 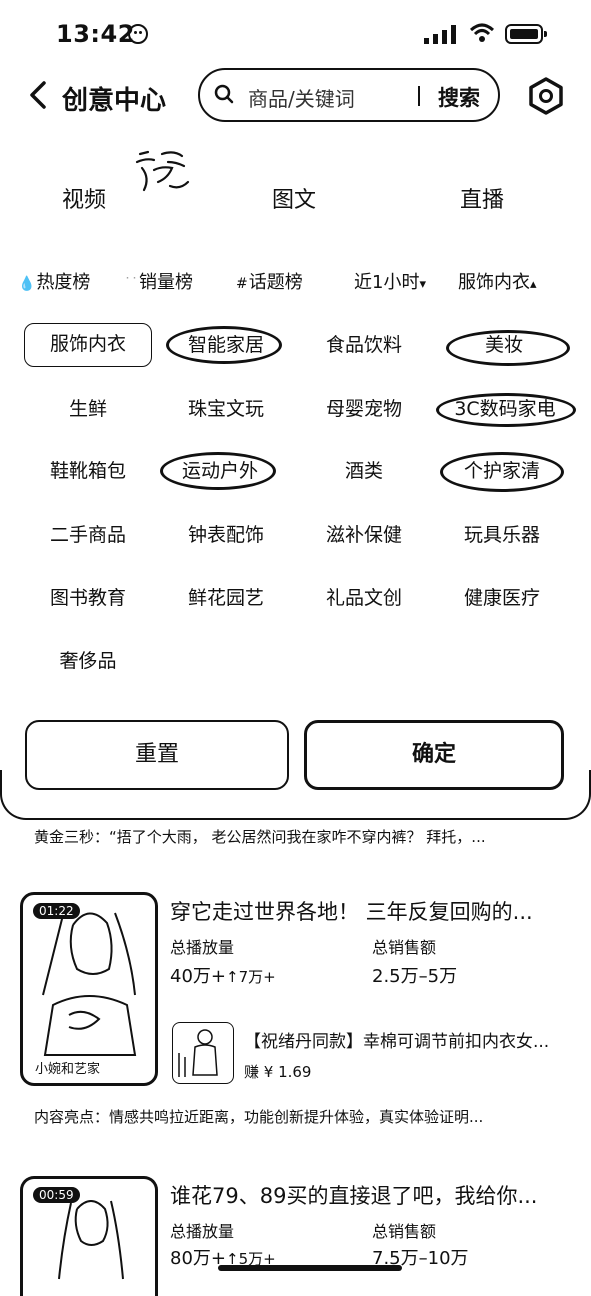 What do you see at coordinates (546, 96) in the screenshot?
I see `settings-hex-icon` at bounding box center [546, 96].